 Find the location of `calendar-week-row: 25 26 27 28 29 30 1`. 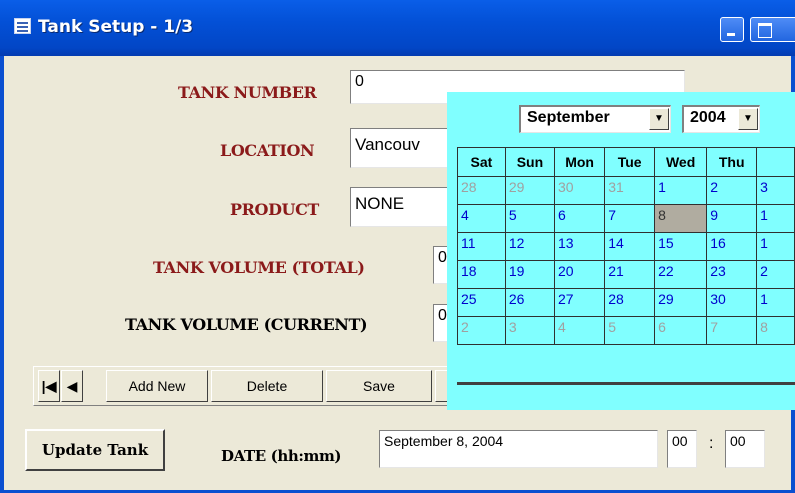

calendar-week-row: 25 26 27 28 29 30 1 is located at coordinates (626, 302).